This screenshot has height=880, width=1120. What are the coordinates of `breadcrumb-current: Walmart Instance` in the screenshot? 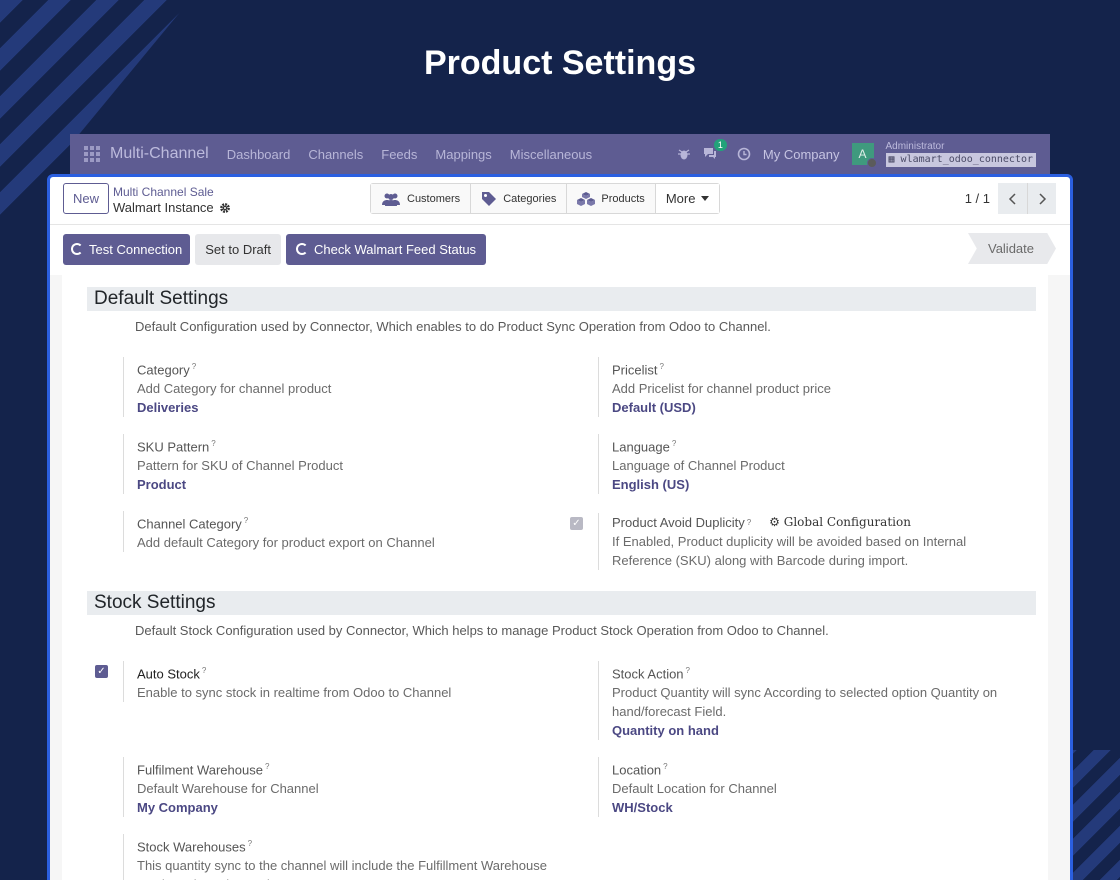 It's located at (172, 208).